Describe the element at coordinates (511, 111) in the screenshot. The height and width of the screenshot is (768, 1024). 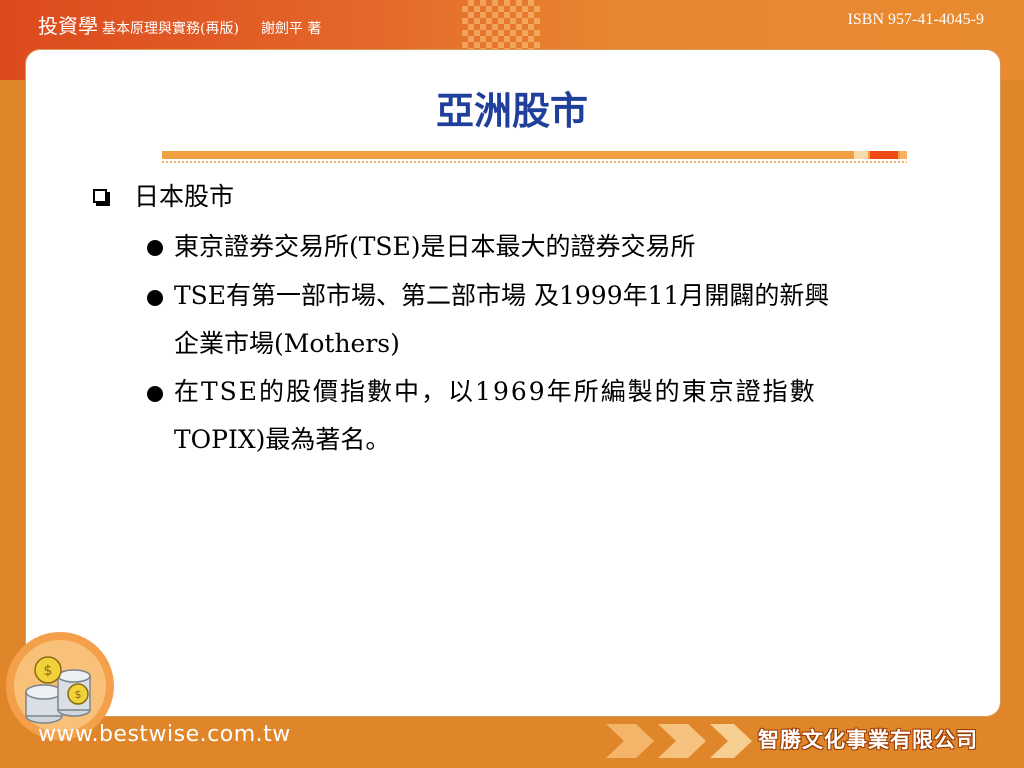
I see `slide-title: 亞洲股市` at that location.